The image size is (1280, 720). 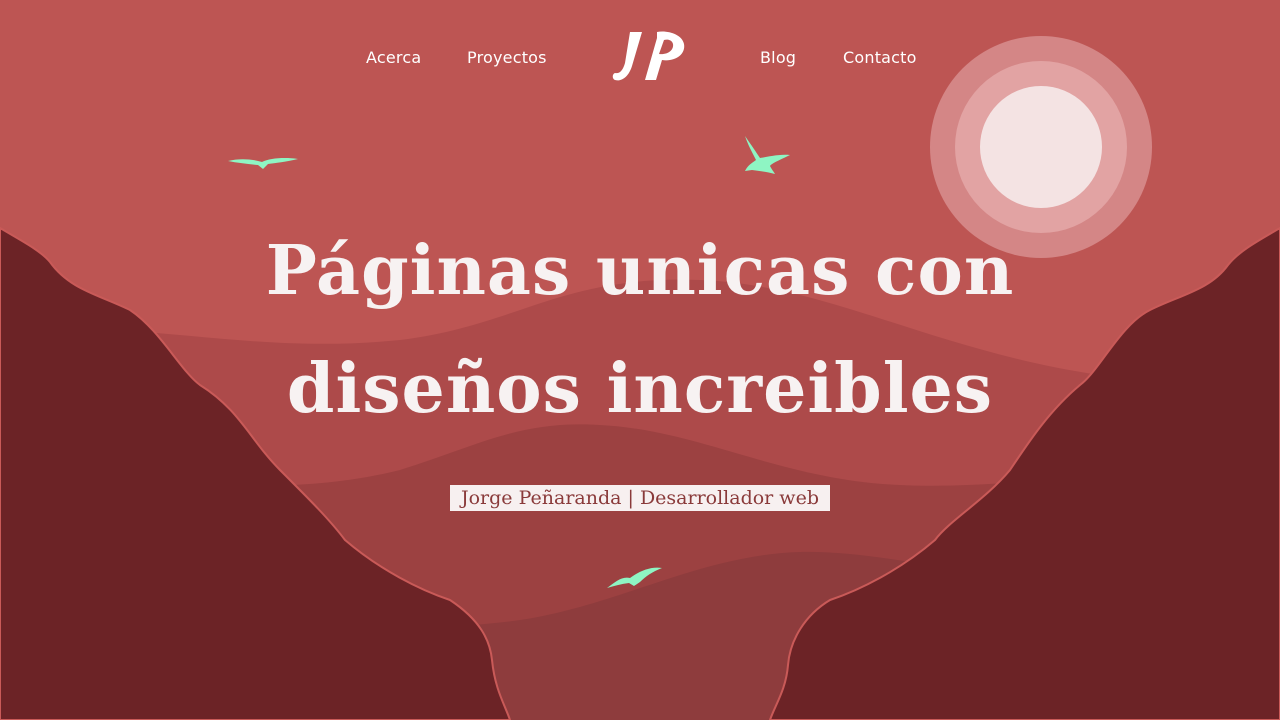 I want to click on nav-link-acerca: Acerca, so click(x=393, y=57).